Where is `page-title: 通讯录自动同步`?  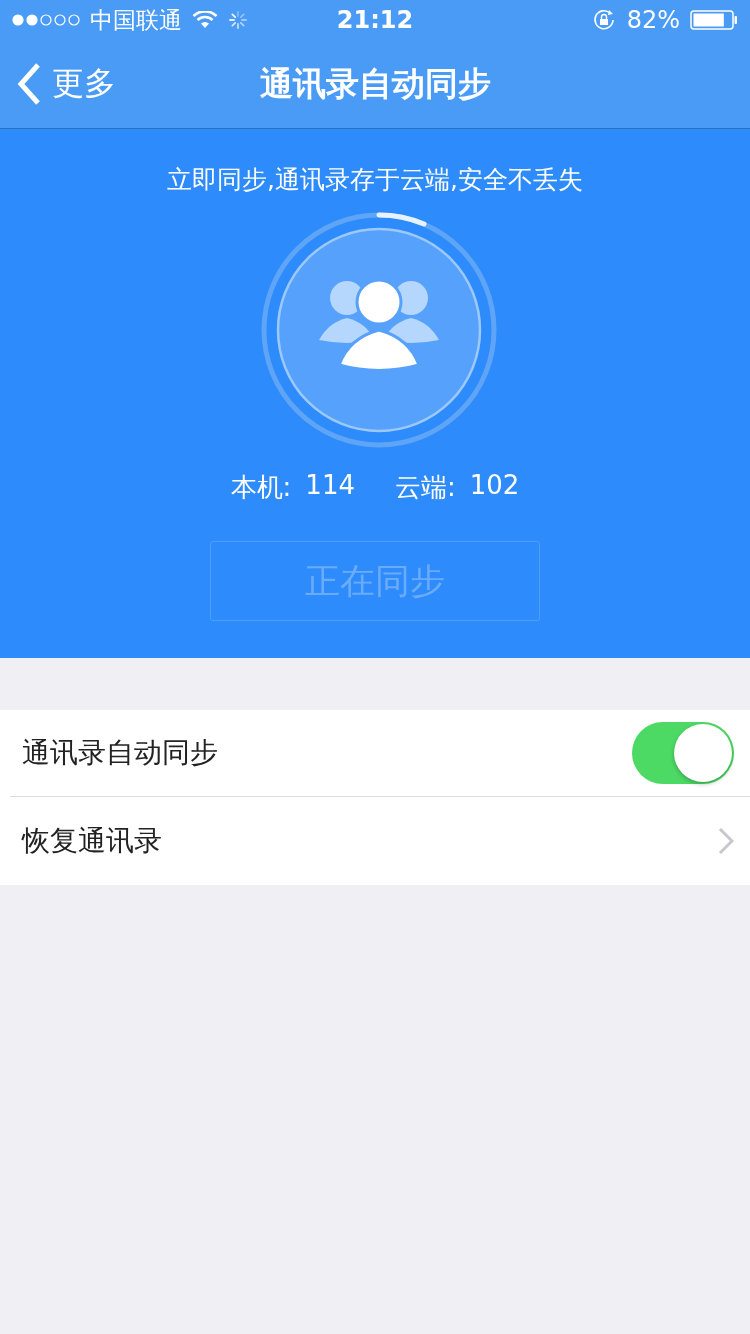 page-title: 通讯录自动同步 is located at coordinates (375, 83).